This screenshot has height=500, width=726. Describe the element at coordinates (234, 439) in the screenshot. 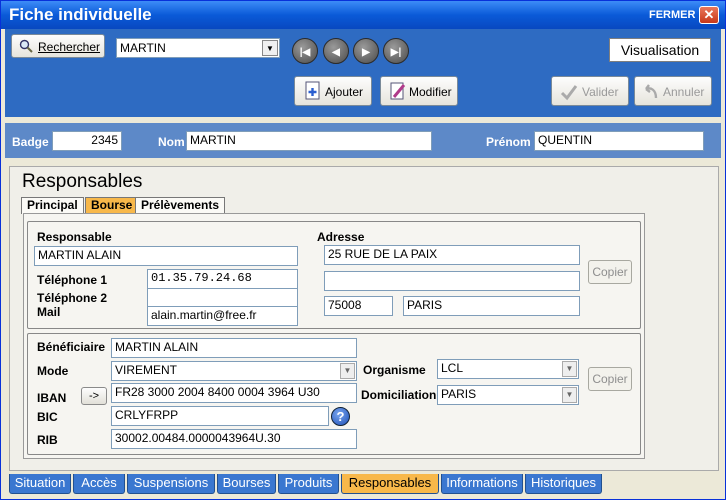

I see `rib-field: 30002.00484.0000043964U.30` at that location.